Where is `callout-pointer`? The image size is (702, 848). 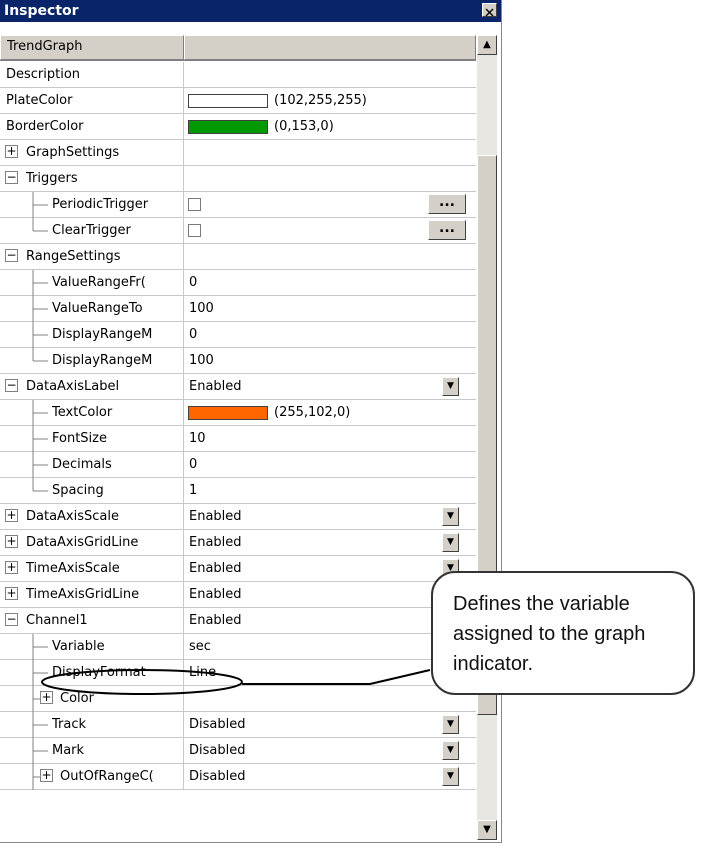
callout-pointer is located at coordinates (400, 677).